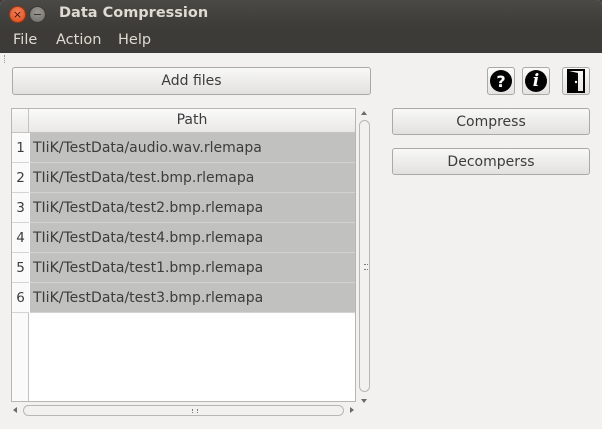  I want to click on horizontal-scroll-thumb, so click(183, 410).